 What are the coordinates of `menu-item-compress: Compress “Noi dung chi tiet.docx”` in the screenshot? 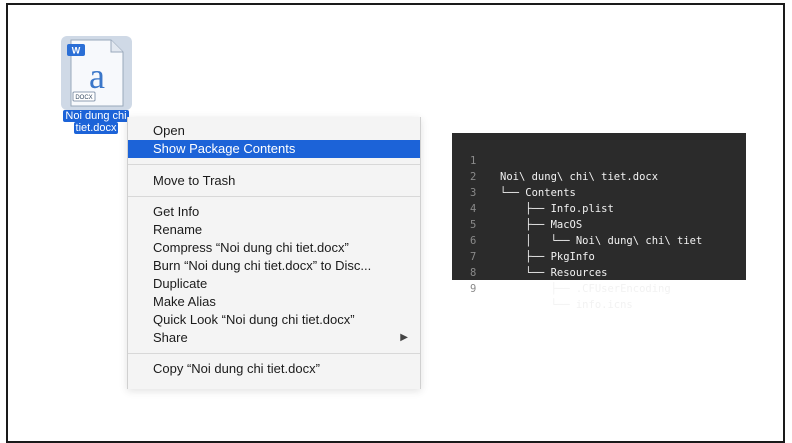 It's located at (274, 248).